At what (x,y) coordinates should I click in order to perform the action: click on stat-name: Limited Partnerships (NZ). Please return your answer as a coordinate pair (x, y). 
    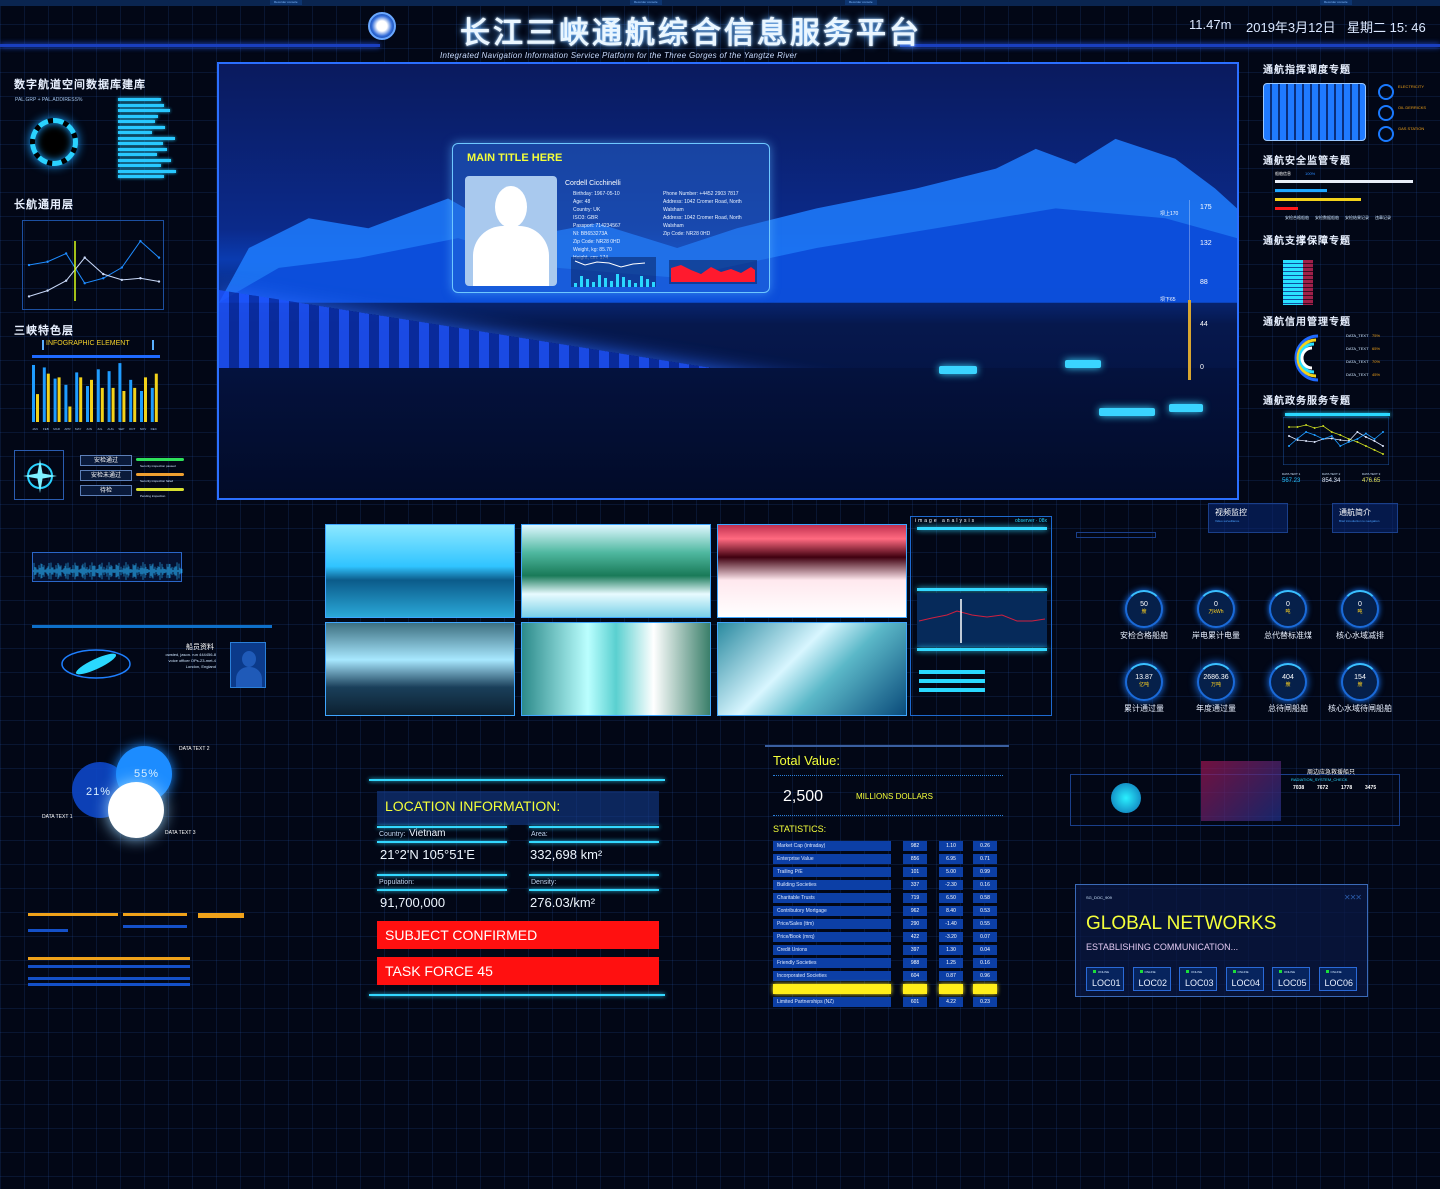
    Looking at the image, I should click on (832, 1002).